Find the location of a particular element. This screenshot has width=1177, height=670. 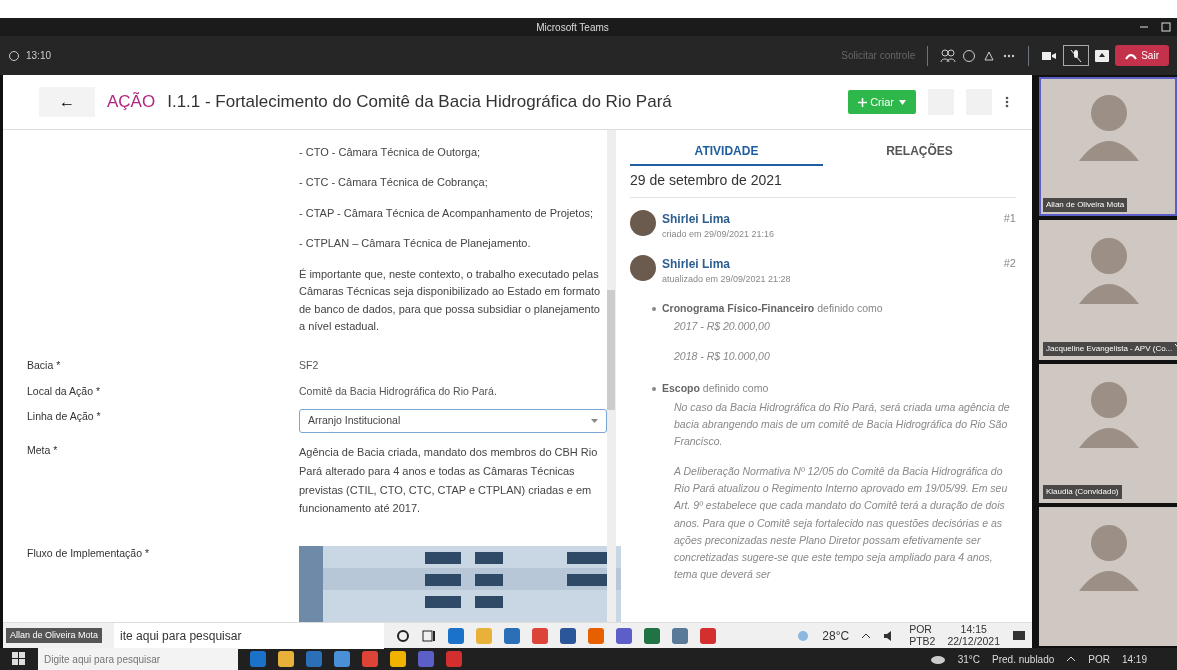

field-label: Fluxo de Implementação * is located at coordinates (88, 553).